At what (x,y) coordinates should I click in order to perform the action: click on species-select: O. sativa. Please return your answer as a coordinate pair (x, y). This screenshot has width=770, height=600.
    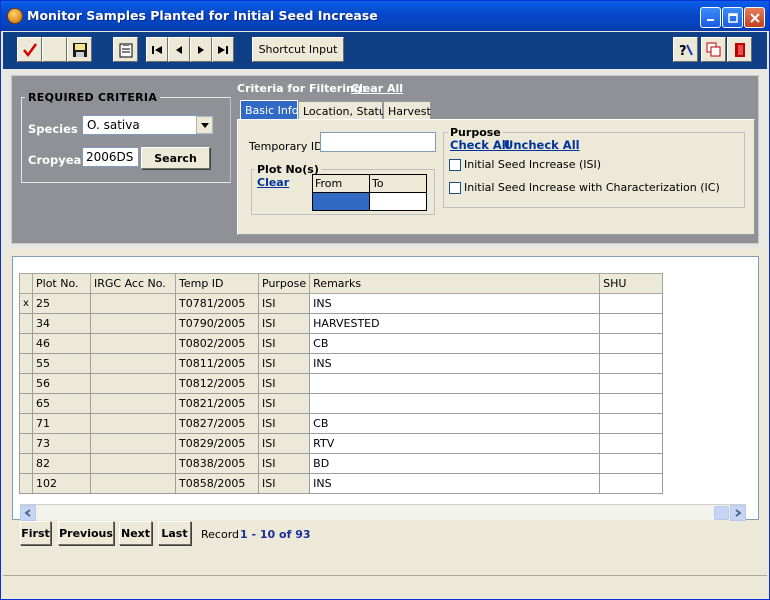
    Looking at the image, I should click on (148, 125).